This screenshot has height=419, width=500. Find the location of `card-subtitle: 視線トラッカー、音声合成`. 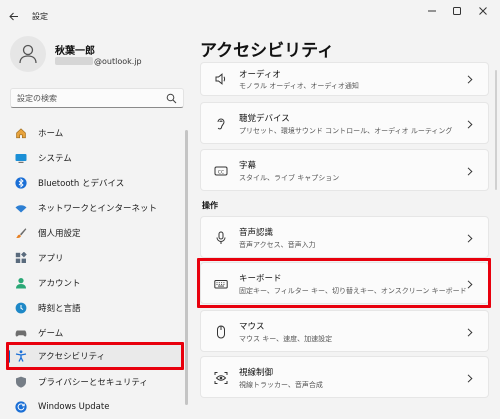

card-subtitle: 視線トラッカー、音声合成 is located at coordinates (281, 385).